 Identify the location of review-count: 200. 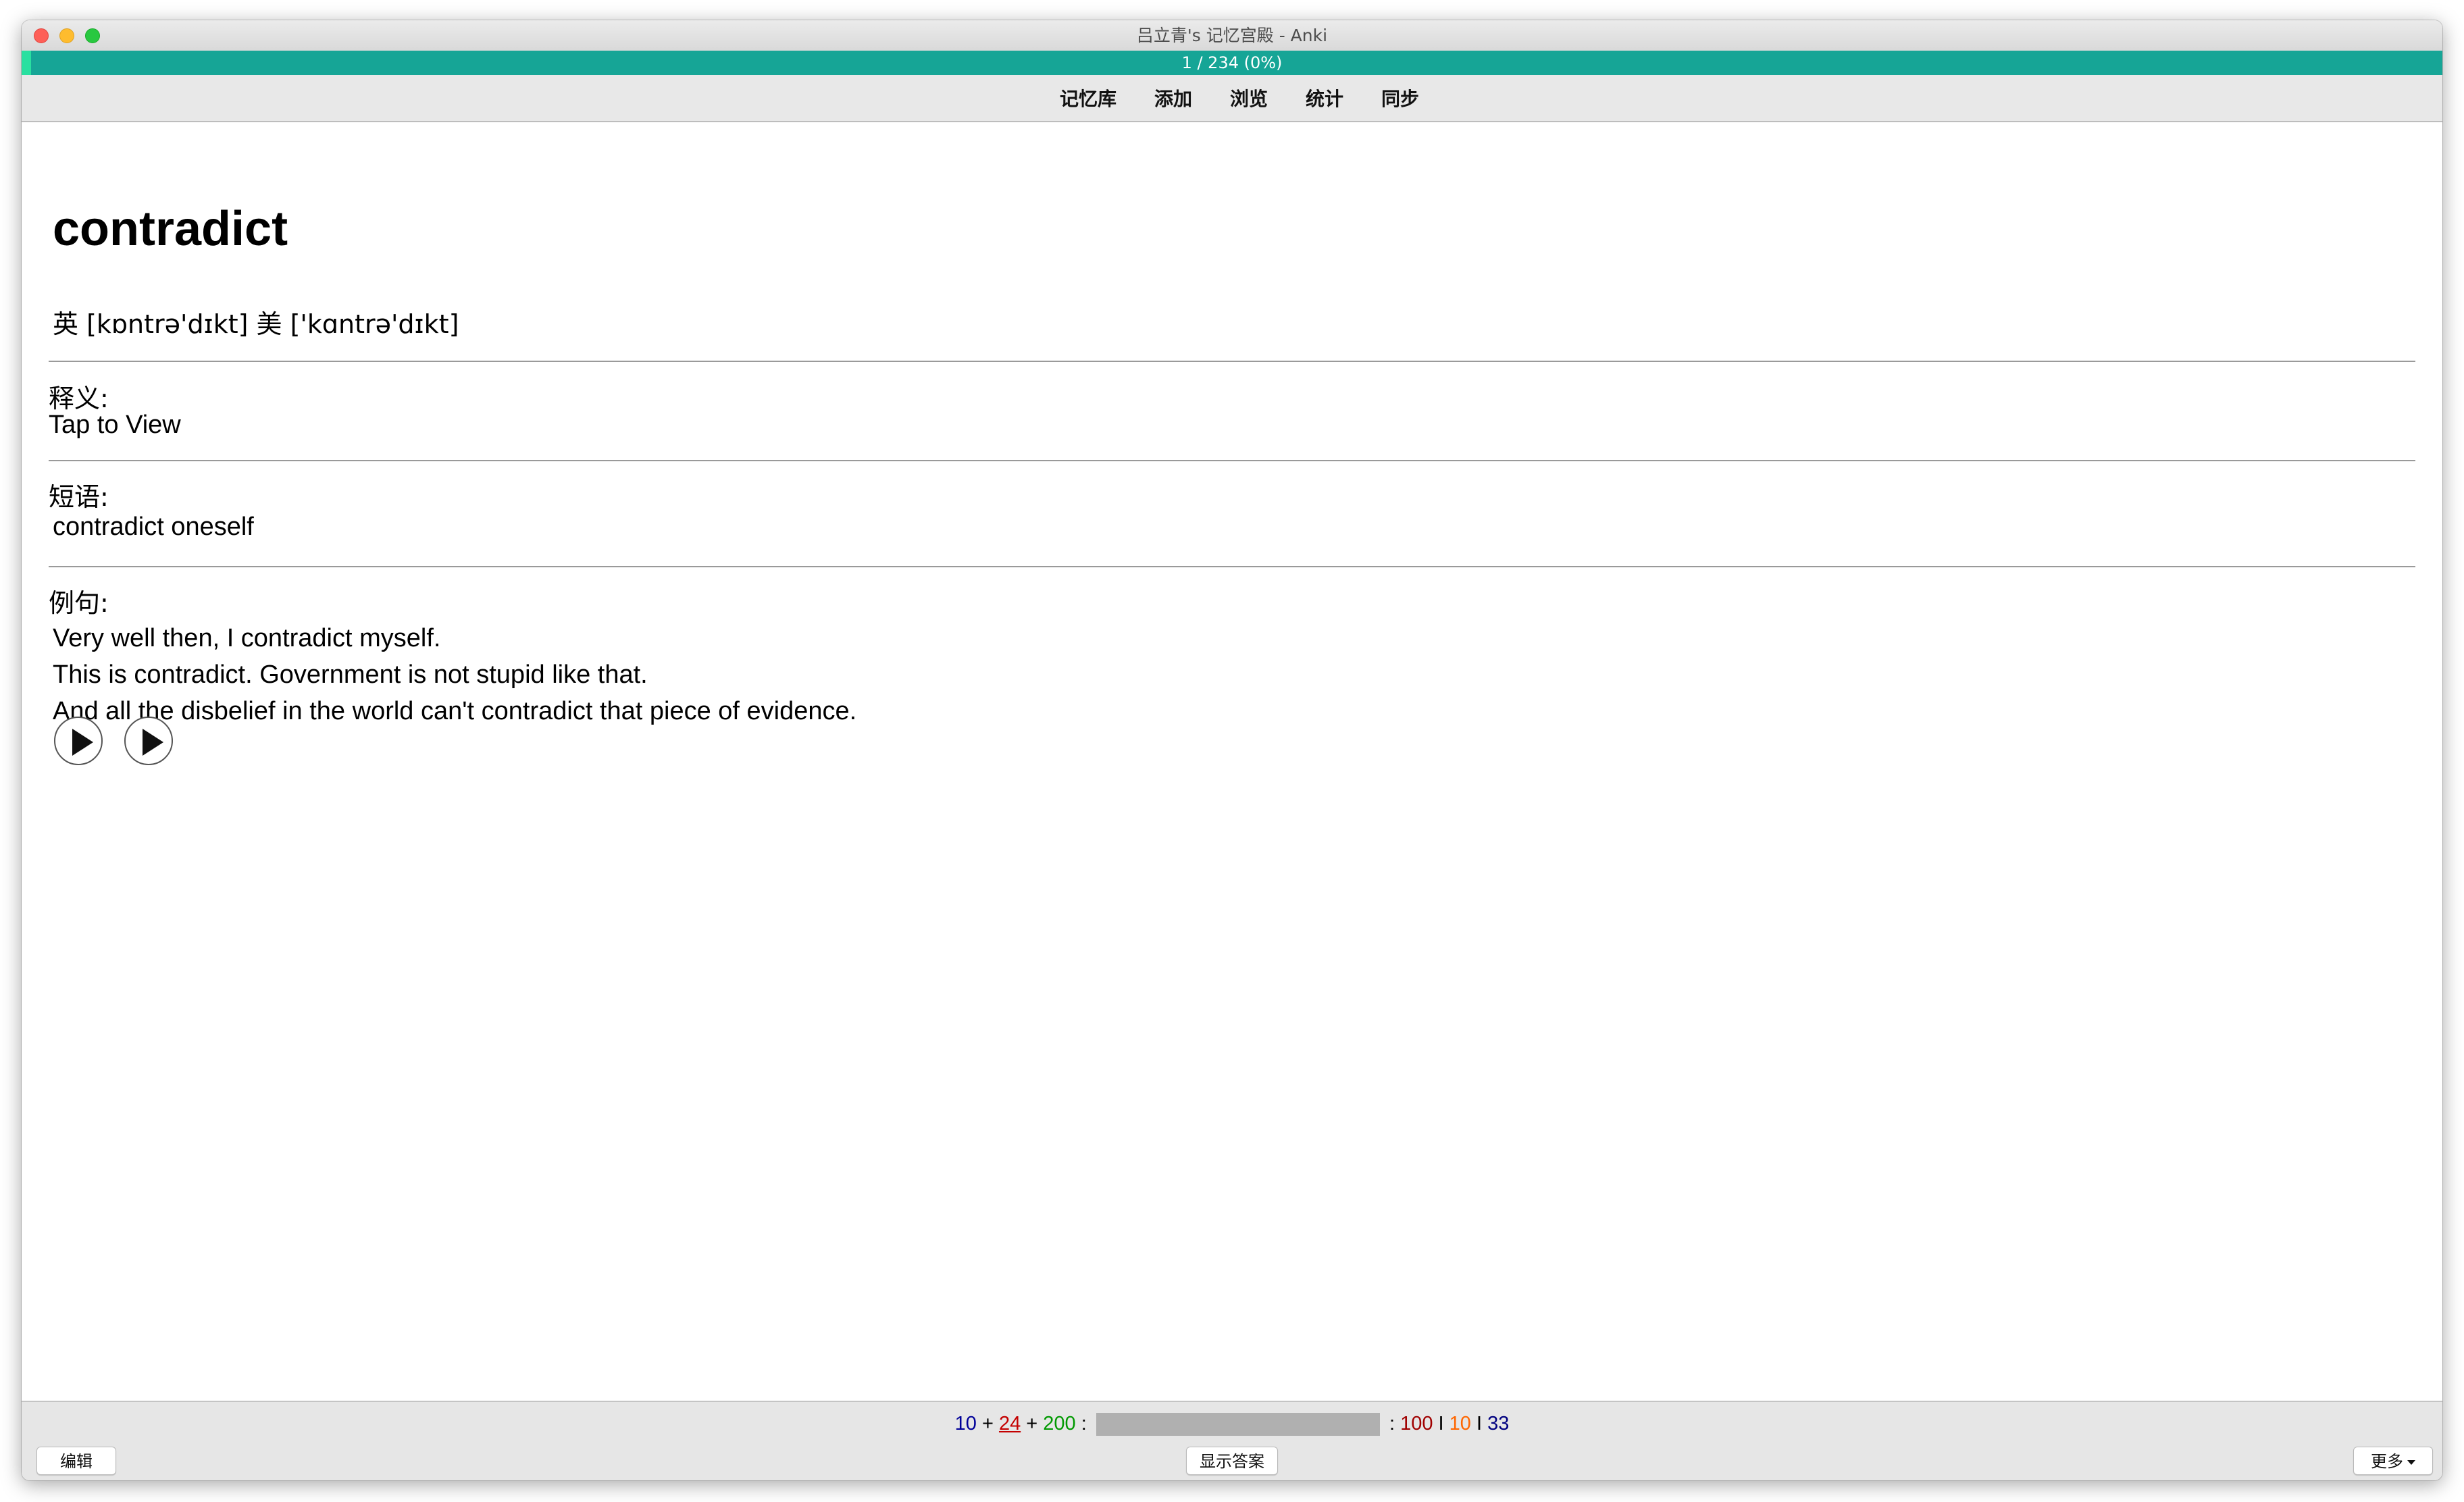
(1059, 1423).